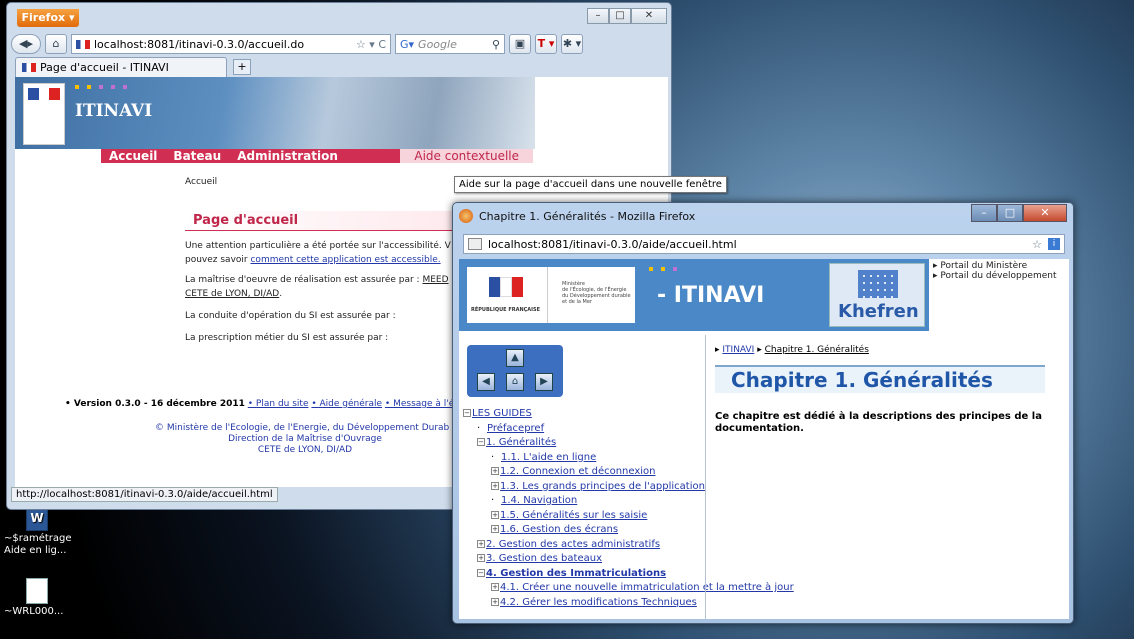 This screenshot has width=1134, height=639. What do you see at coordinates (26, 44) in the screenshot?
I see `back-button: ◀▸` at bounding box center [26, 44].